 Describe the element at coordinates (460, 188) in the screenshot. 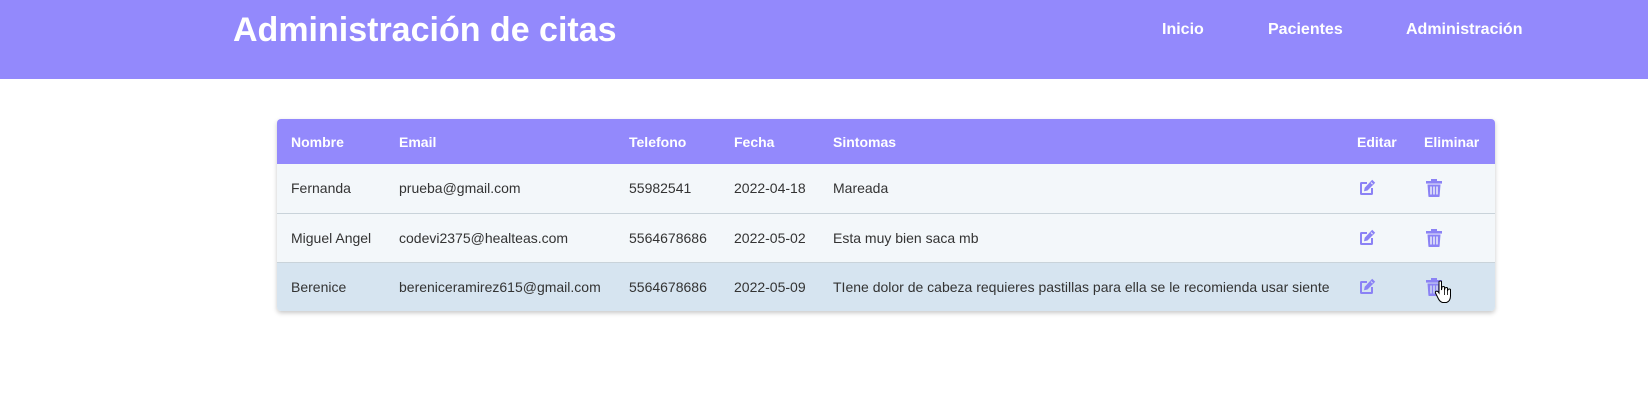

I see `cell-email: prueba@gmail.com` at that location.